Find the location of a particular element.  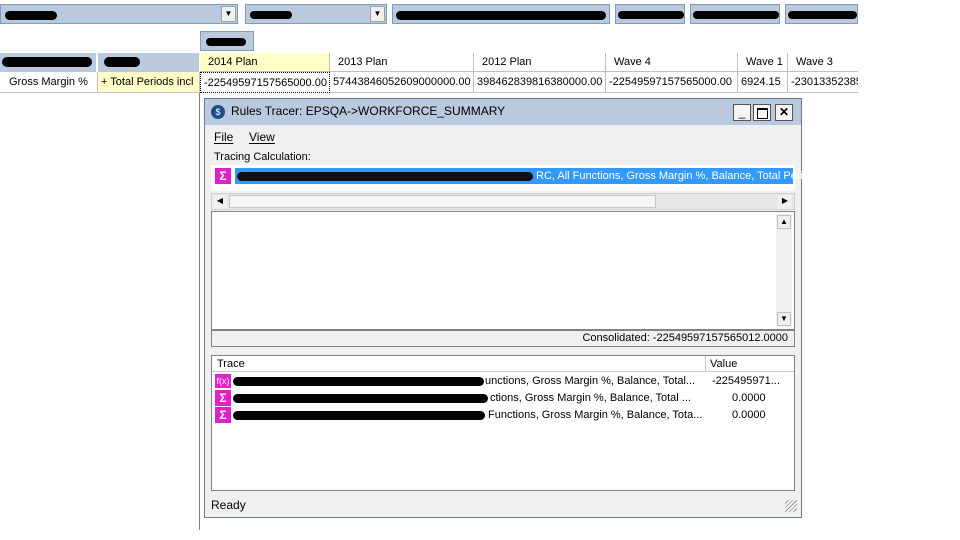

row-header-divider is located at coordinates (199, 311).